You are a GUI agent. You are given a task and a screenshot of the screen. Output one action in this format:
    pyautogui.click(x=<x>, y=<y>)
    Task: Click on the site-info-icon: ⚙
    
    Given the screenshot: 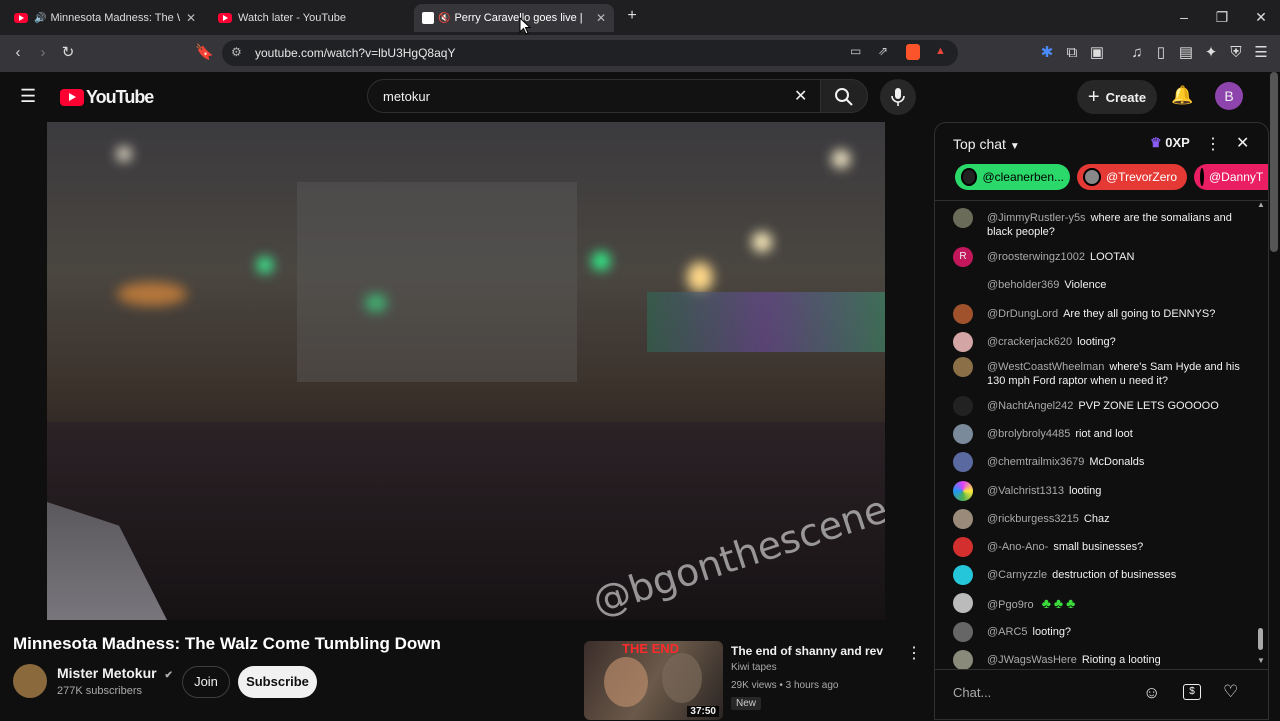 What is the action you would take?
    pyautogui.click(x=236, y=52)
    